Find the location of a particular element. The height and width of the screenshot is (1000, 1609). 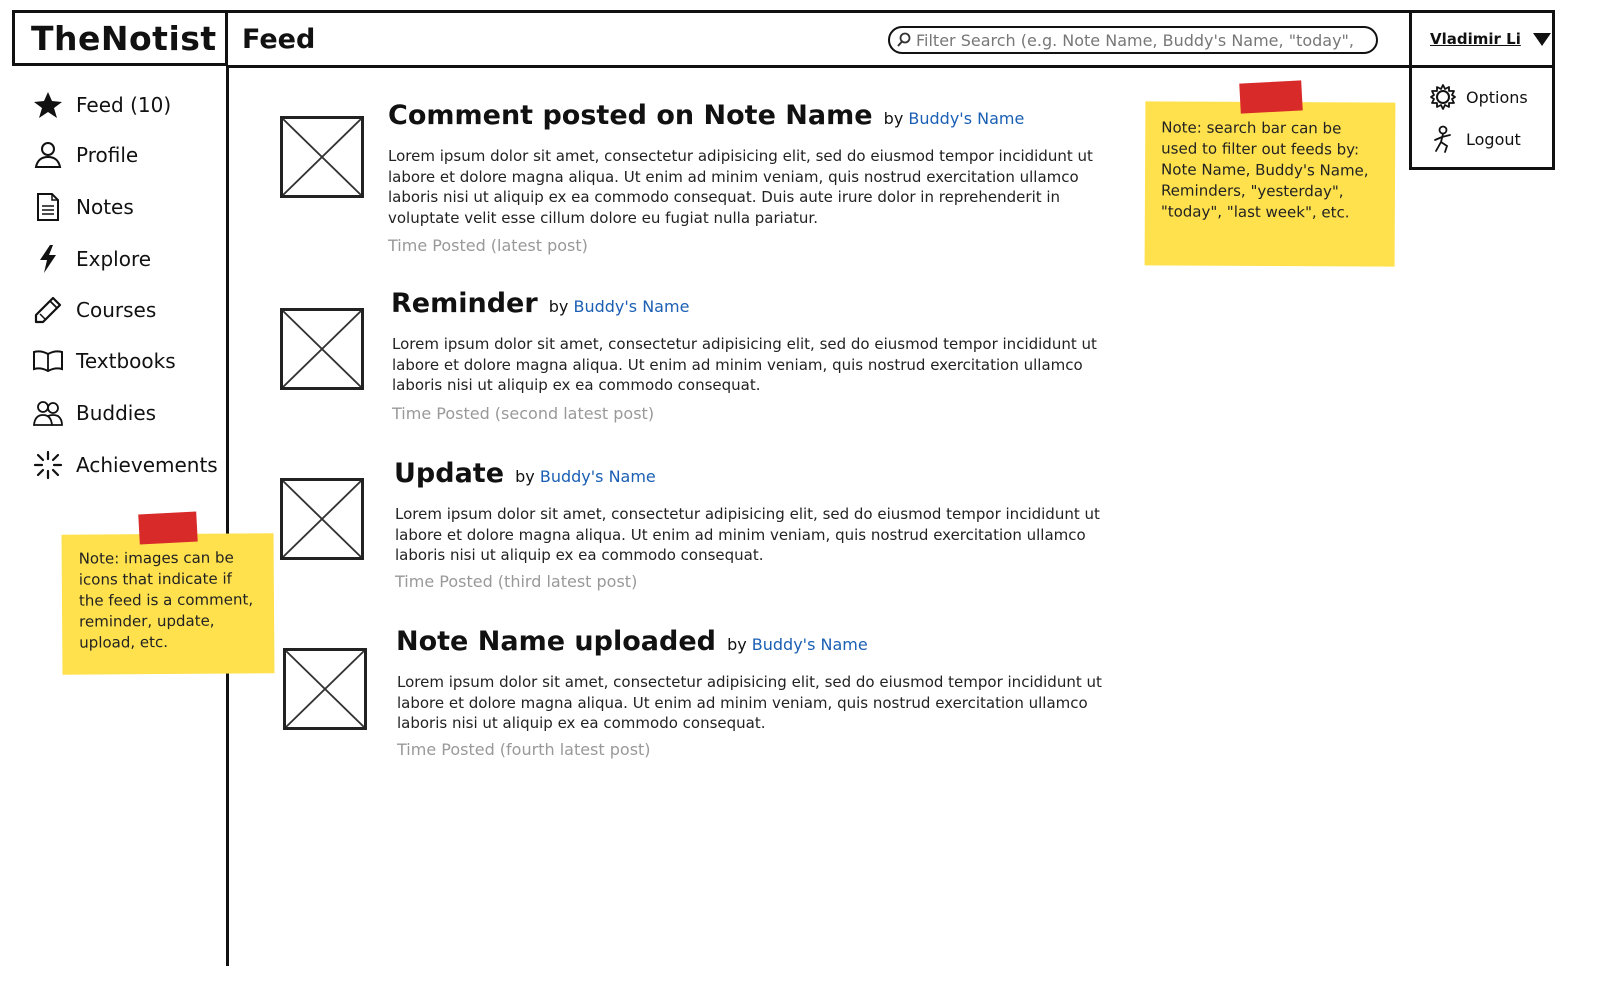

sidebar-item-buddies: Buddies is located at coordinates (94, 413).